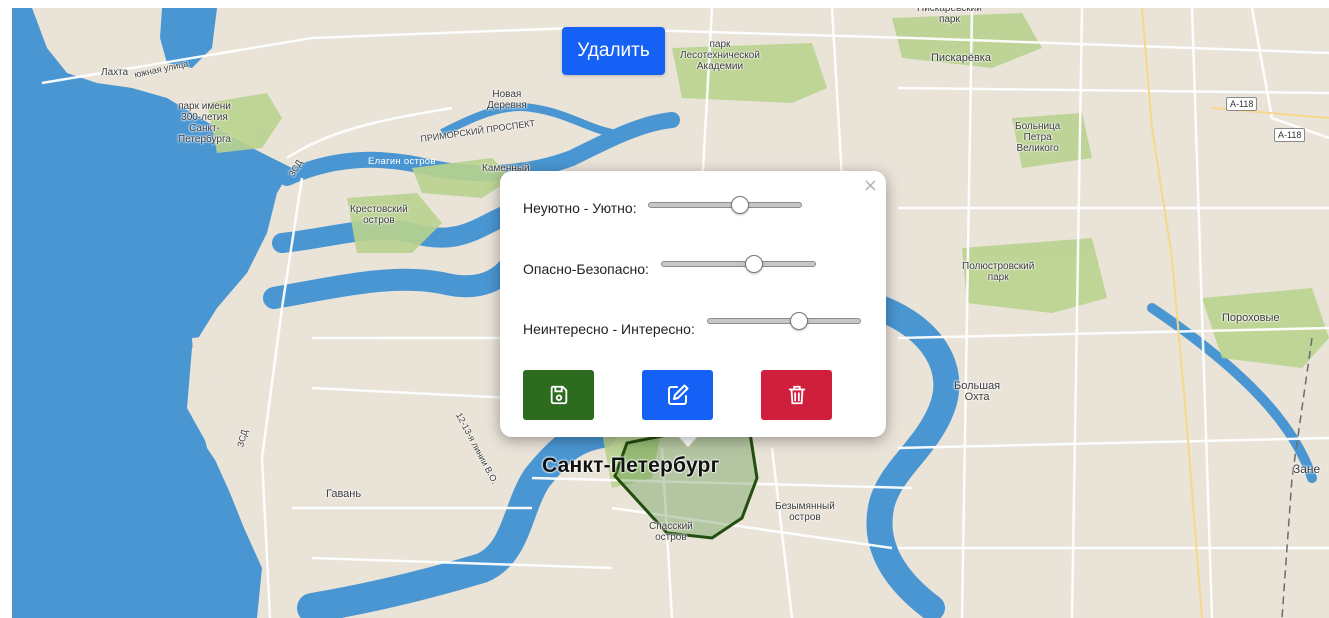 The image size is (1329, 618). What do you see at coordinates (1307, 469) in the screenshot?
I see `map-label-district: Зане` at bounding box center [1307, 469].